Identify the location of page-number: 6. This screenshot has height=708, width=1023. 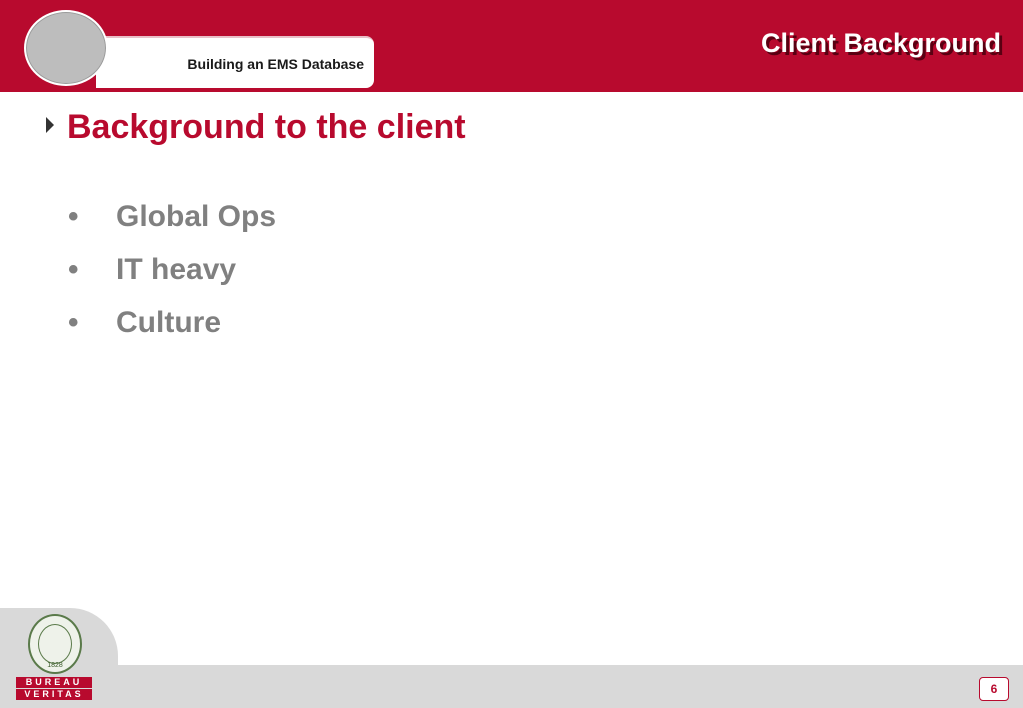
(994, 689).